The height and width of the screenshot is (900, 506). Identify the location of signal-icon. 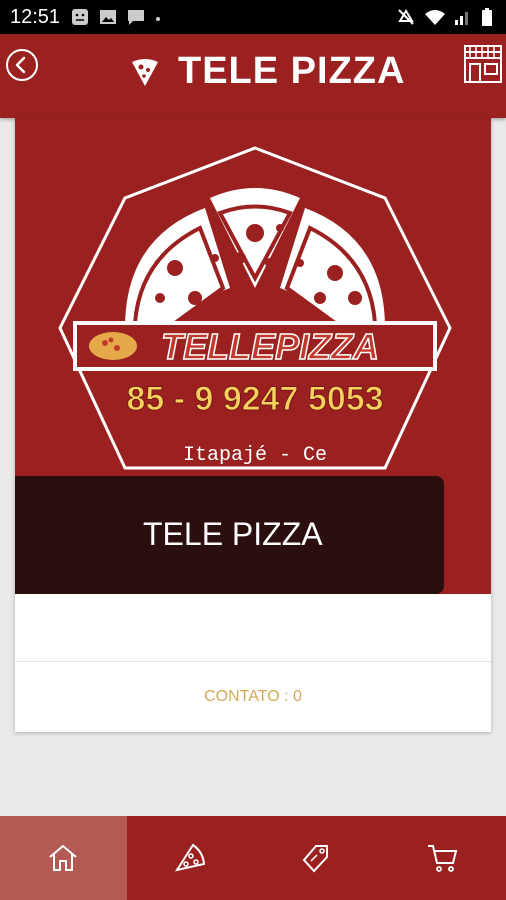
(461, 18).